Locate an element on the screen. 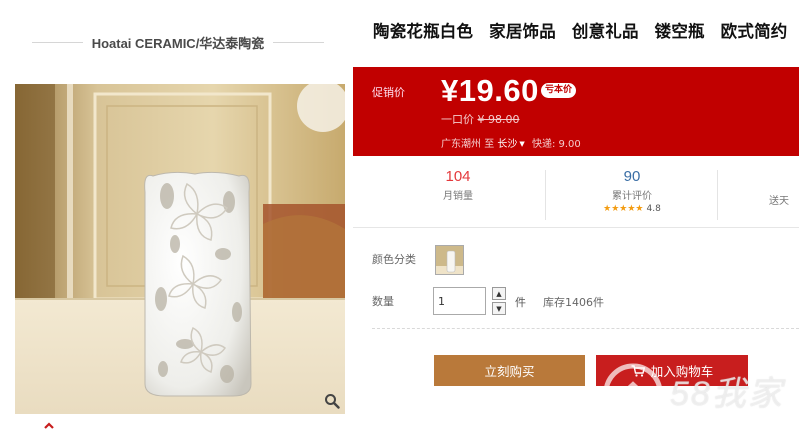 Image resolution: width=799 pixels, height=429 pixels. monthly-sales-count: 104 is located at coordinates (458, 176).